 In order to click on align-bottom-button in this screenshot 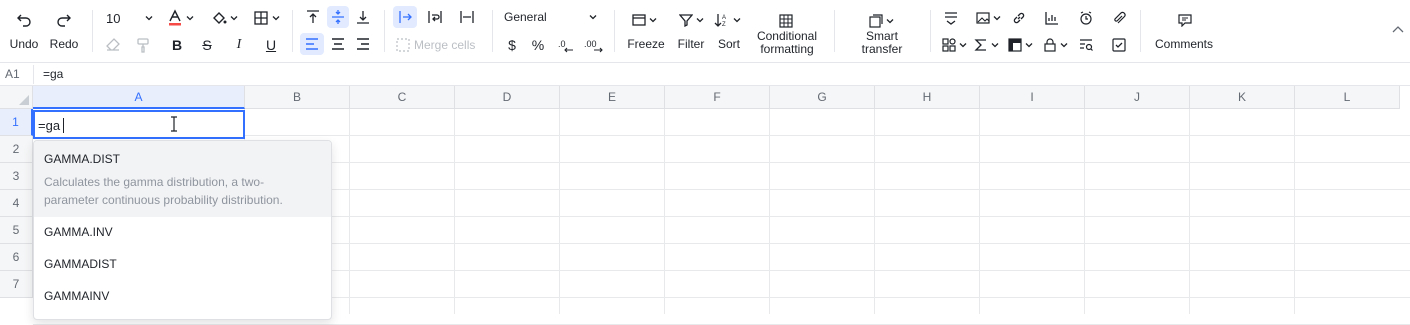, I will do `click(363, 17)`.